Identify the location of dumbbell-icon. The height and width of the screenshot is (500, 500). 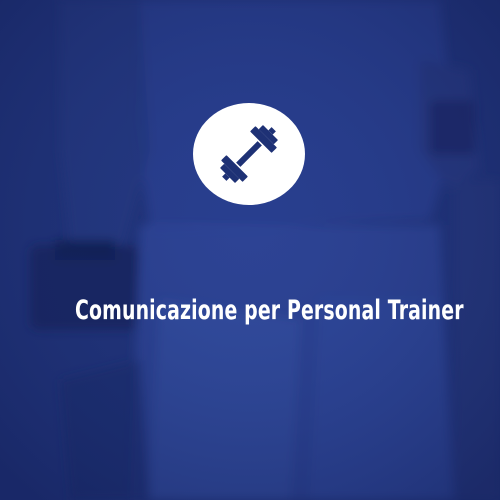
(249, 154).